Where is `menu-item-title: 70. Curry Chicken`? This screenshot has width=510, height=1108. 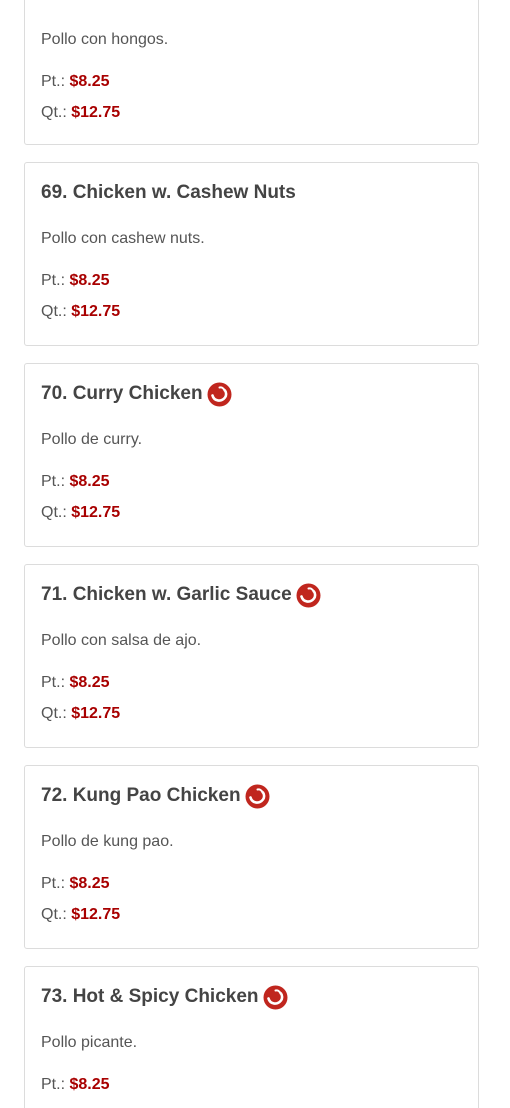 menu-item-title: 70. Curry Chicken is located at coordinates (136, 394).